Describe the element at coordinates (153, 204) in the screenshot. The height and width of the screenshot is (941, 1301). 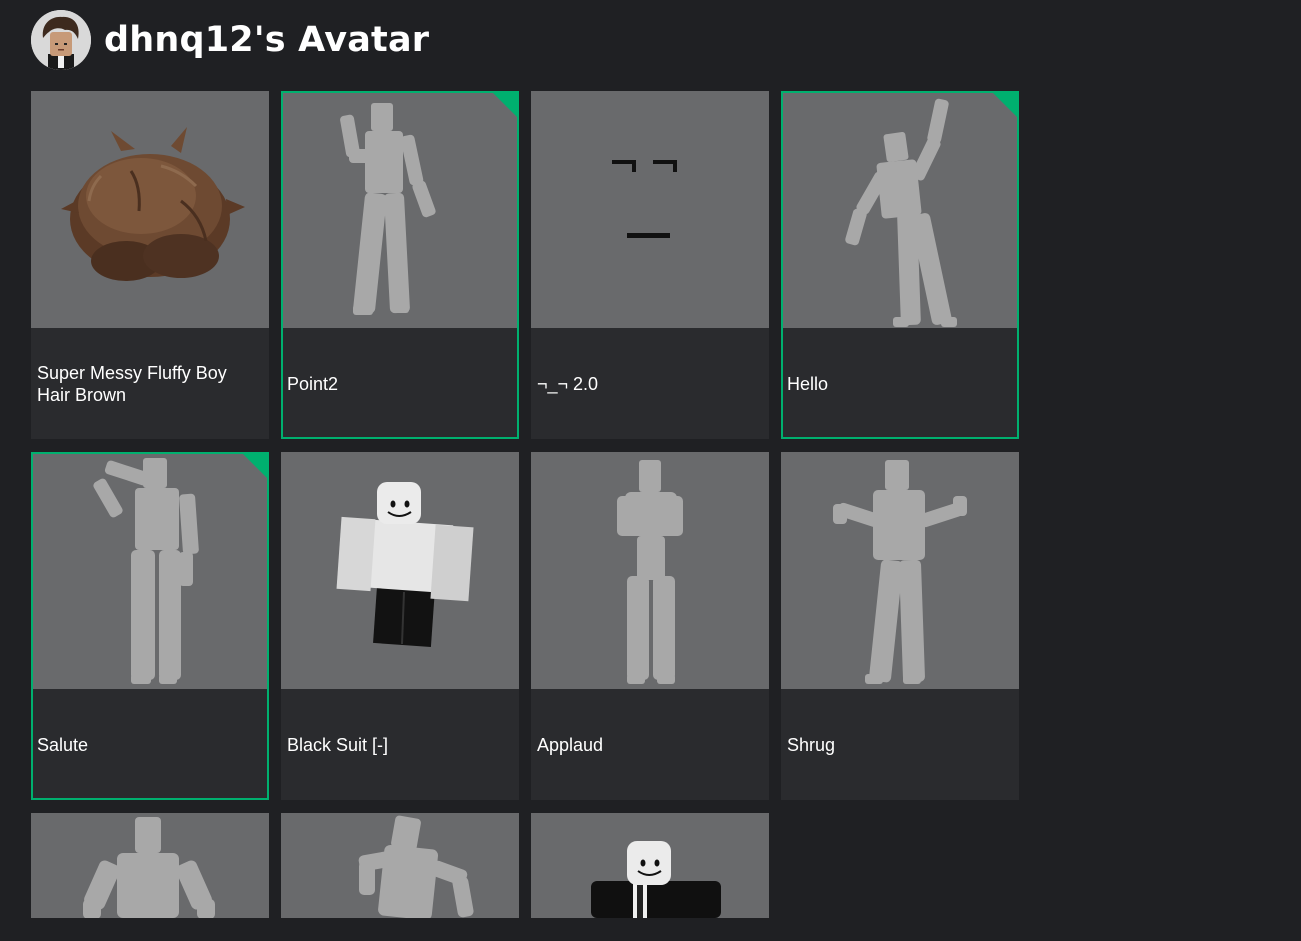
I see `hair-icon` at that location.